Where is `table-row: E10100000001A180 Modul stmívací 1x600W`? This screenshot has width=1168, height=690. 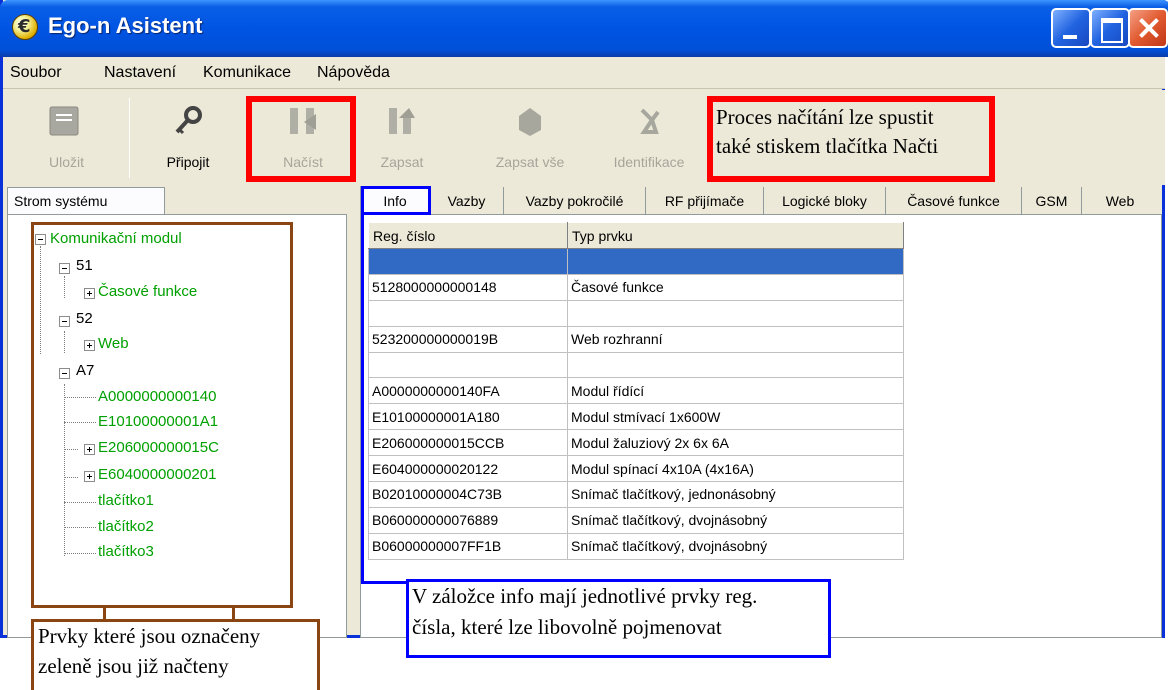
table-row: E10100000001A180 Modul stmívací 1x600W is located at coordinates (636, 417).